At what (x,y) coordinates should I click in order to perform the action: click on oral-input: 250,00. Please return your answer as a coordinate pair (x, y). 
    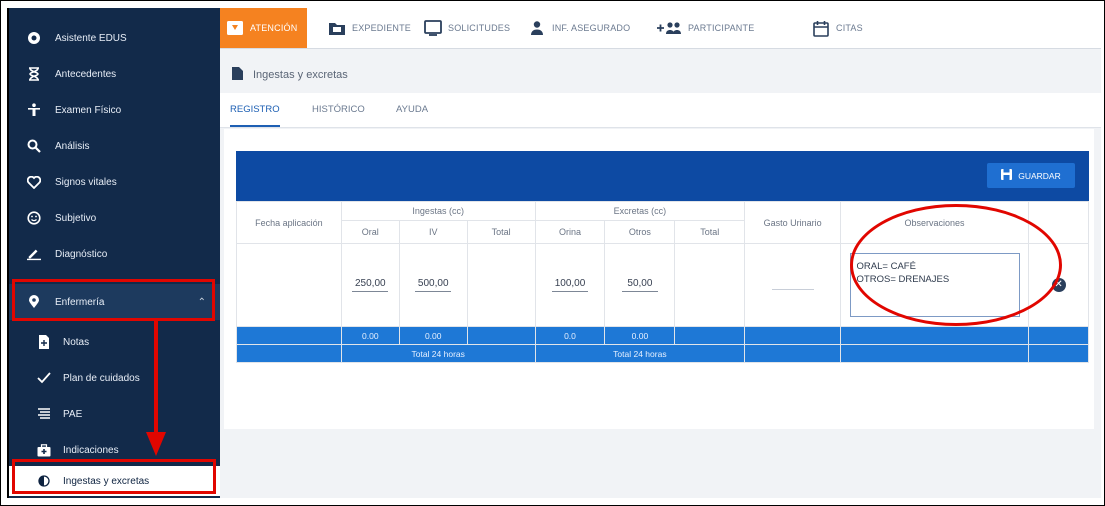
    Looking at the image, I should click on (370, 285).